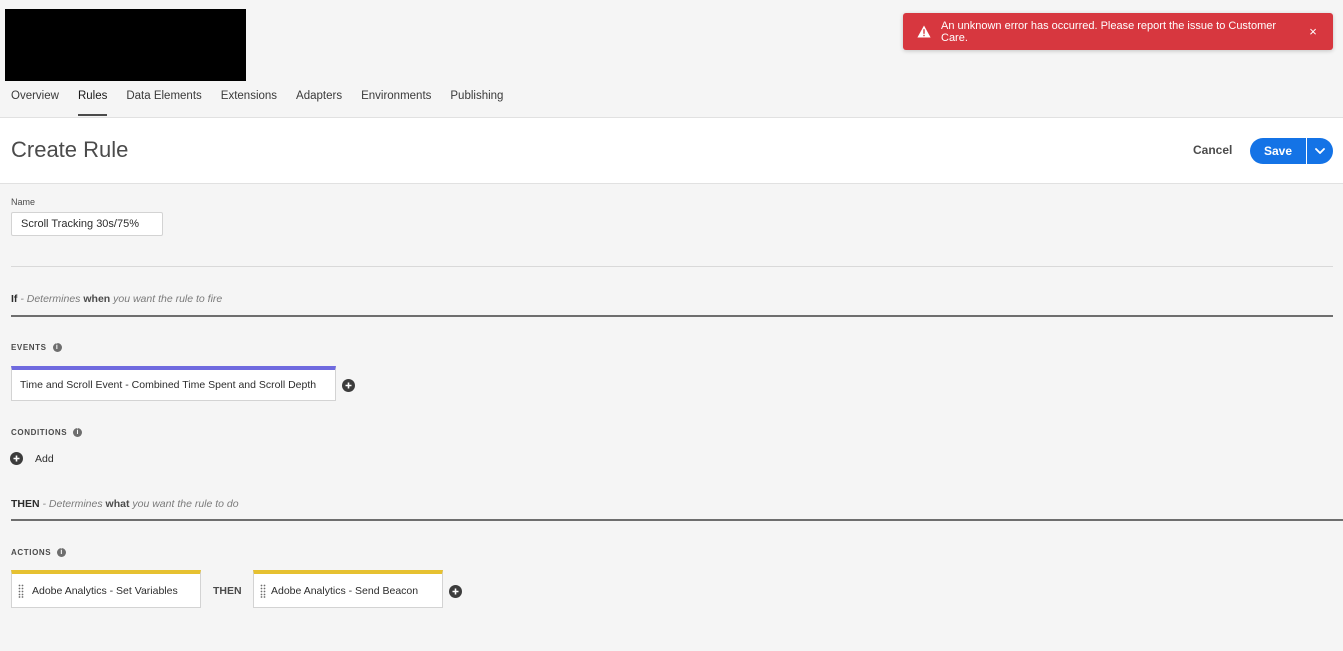 The height and width of the screenshot is (651, 1343). I want to click on save-button-group: Save, so click(1291, 151).